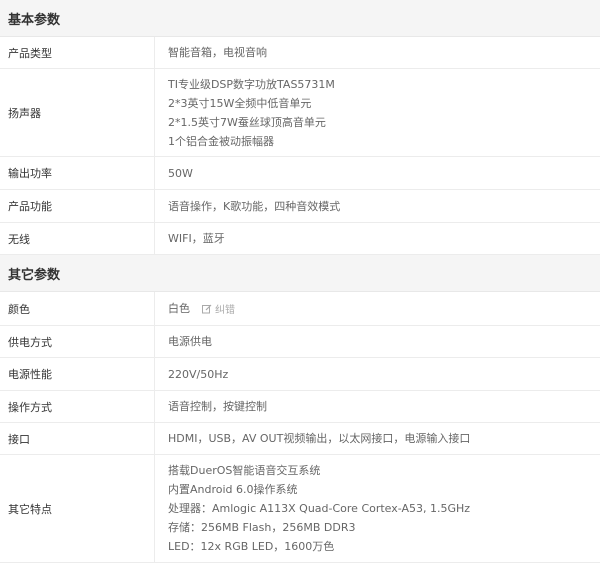 The height and width of the screenshot is (568, 600). I want to click on spec-row-interfaces: 接口 HDMI，USB，AV OUT视频输出，以太网接口，电源输入接口, so click(300, 439).